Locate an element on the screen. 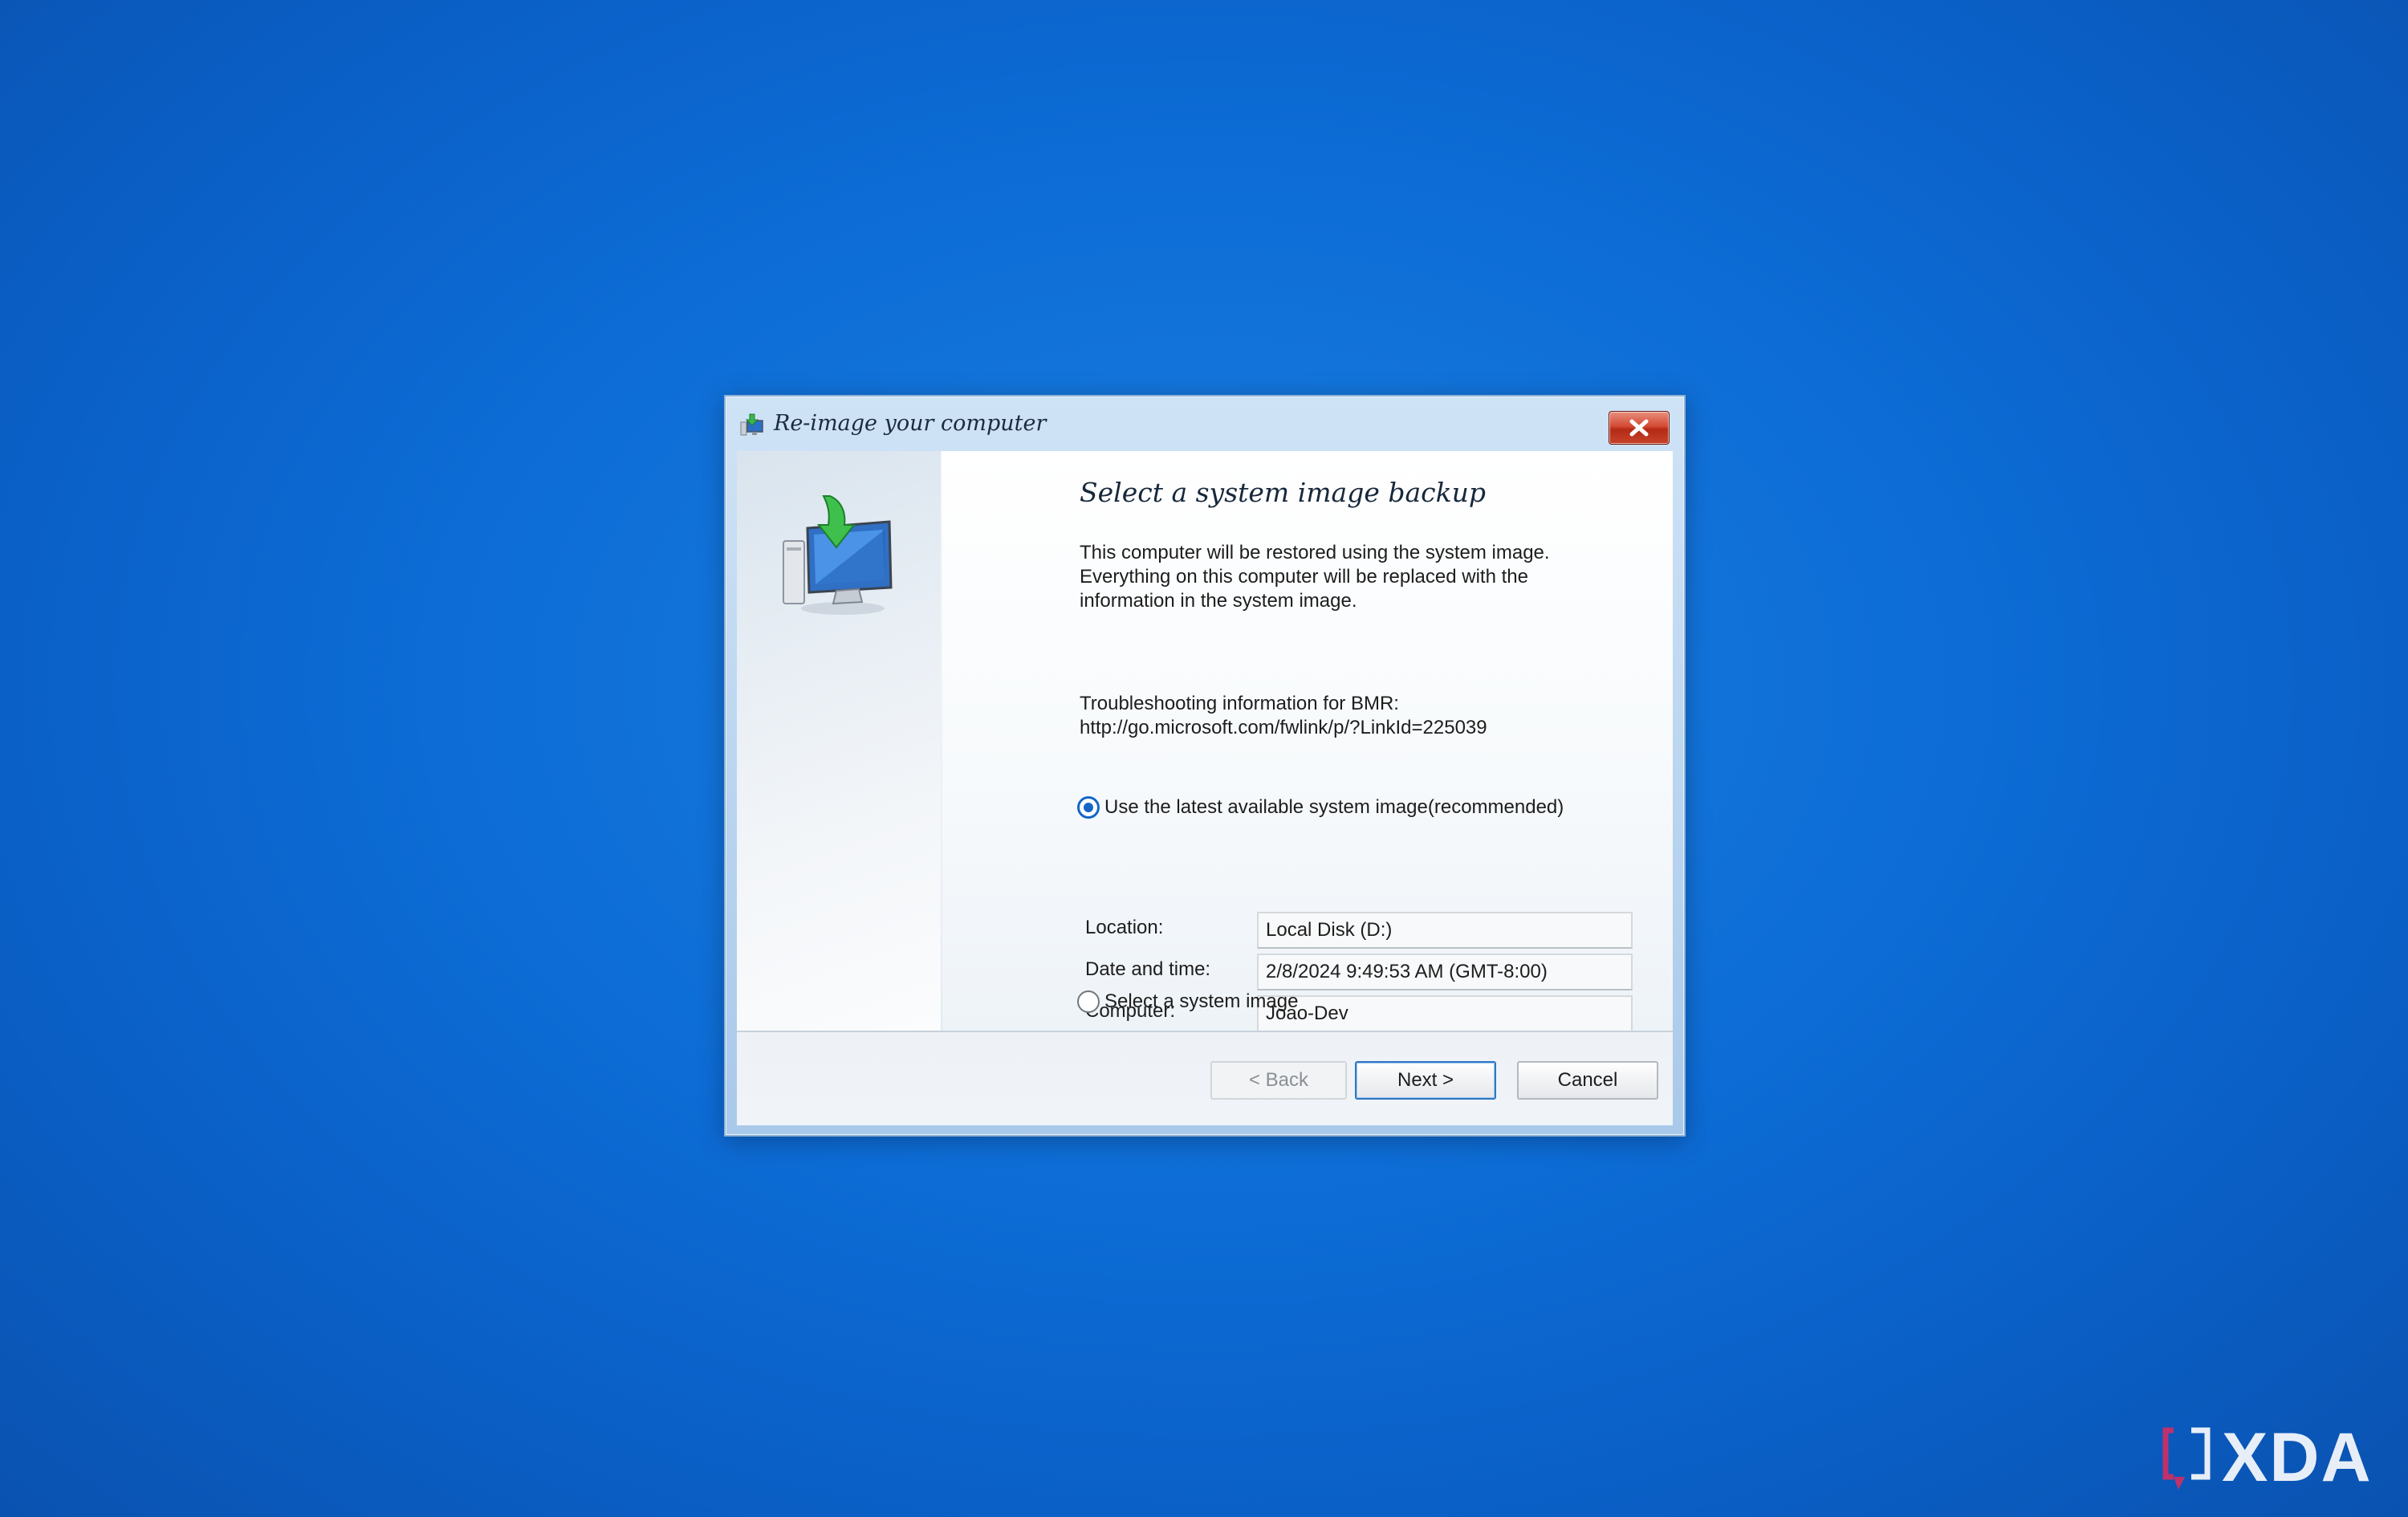  date-time-value: 2/8/2024 9:49:53 AM (GMT-8:00) is located at coordinates (1445, 972).